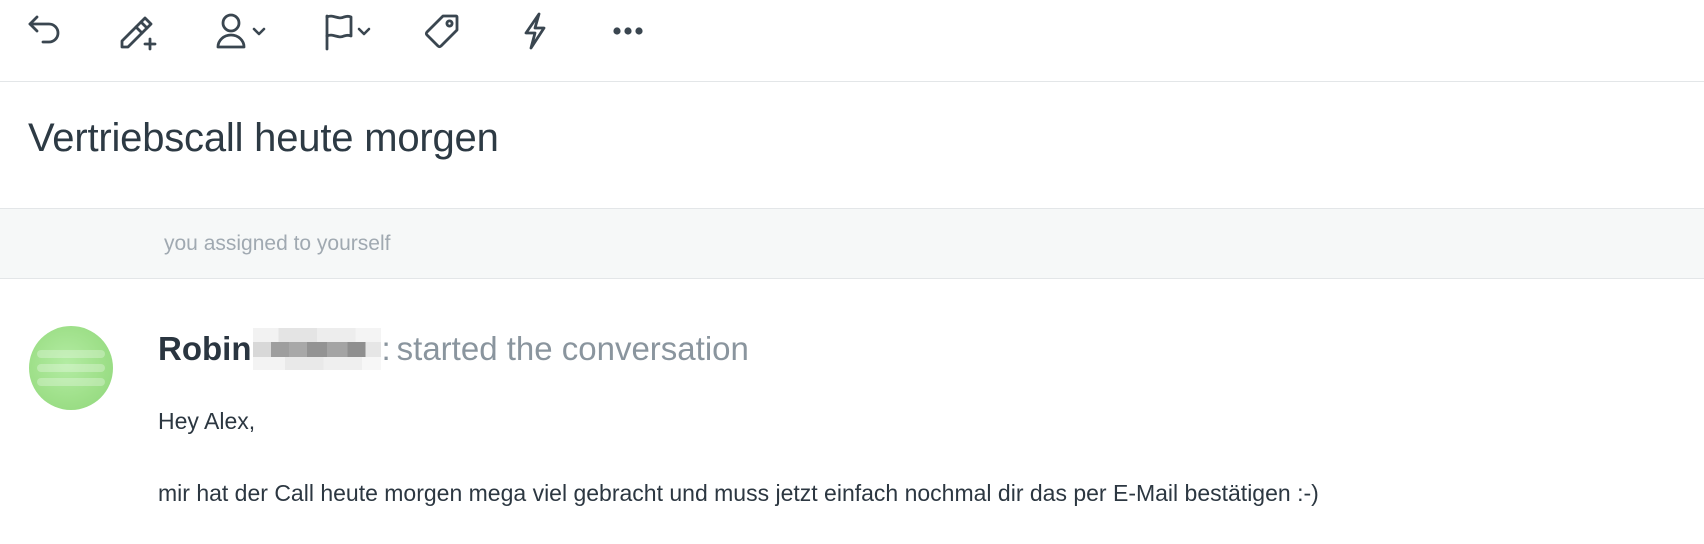  Describe the element at coordinates (138, 33) in the screenshot. I see `edit-add-icon` at that location.